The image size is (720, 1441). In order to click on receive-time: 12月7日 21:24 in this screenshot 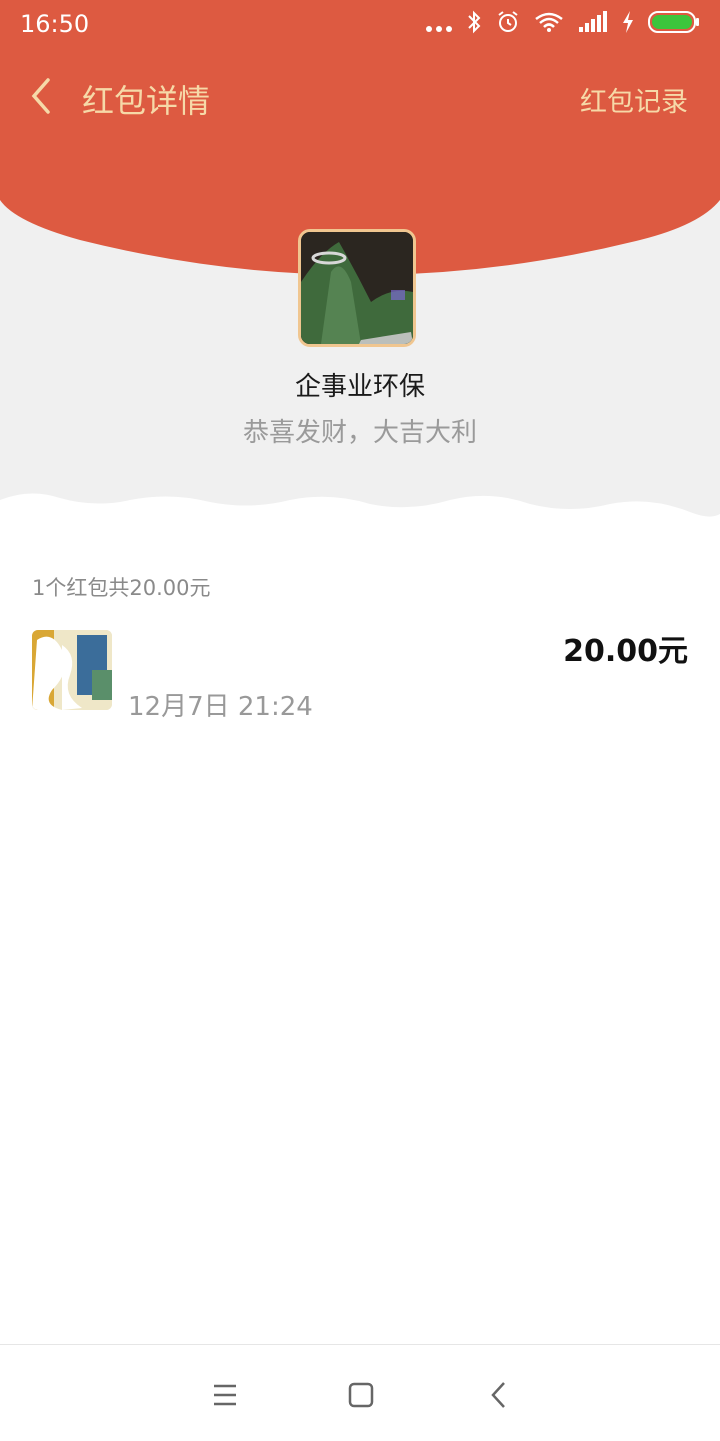, I will do `click(220, 707)`.